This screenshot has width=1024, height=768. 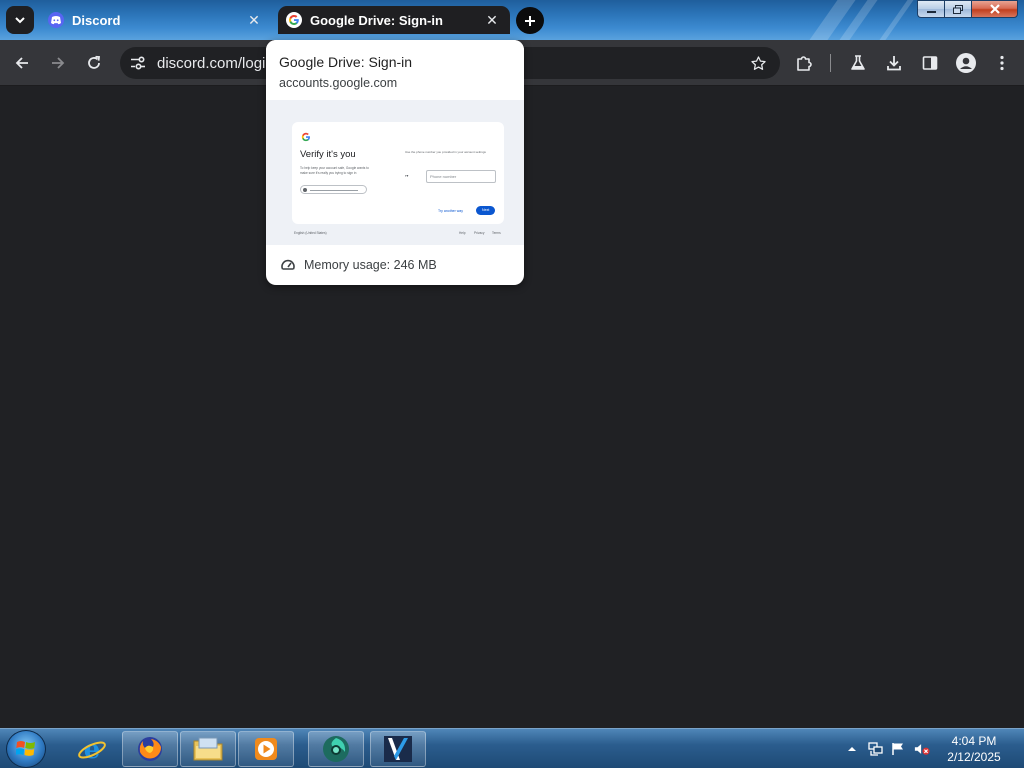 I want to click on show-hidden-icons-button, so click(x=852, y=749).